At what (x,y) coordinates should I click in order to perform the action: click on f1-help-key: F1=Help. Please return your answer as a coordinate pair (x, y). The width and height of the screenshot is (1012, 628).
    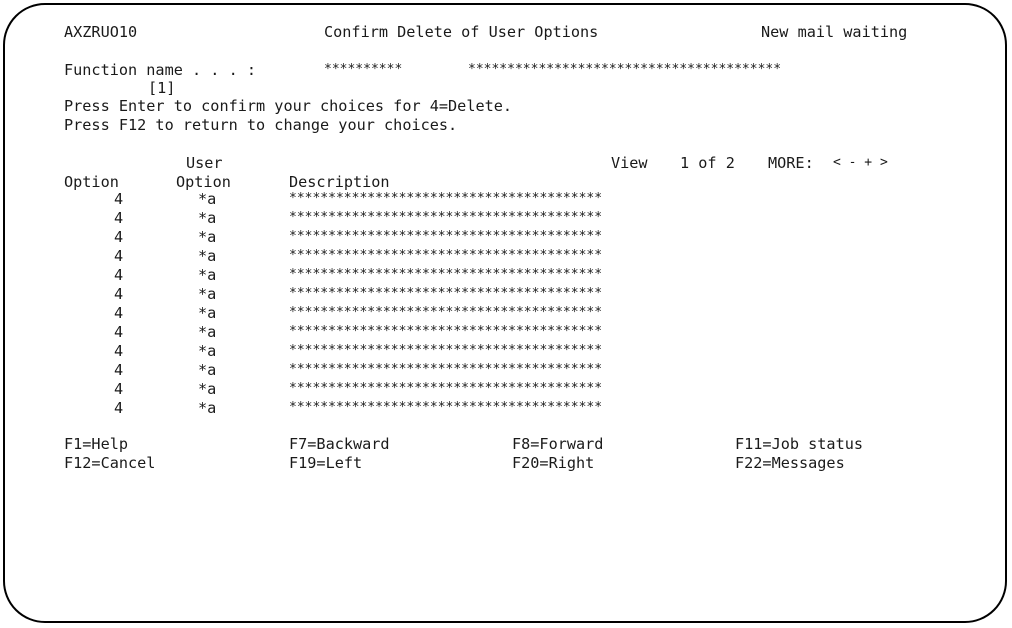
    Looking at the image, I should click on (96, 444).